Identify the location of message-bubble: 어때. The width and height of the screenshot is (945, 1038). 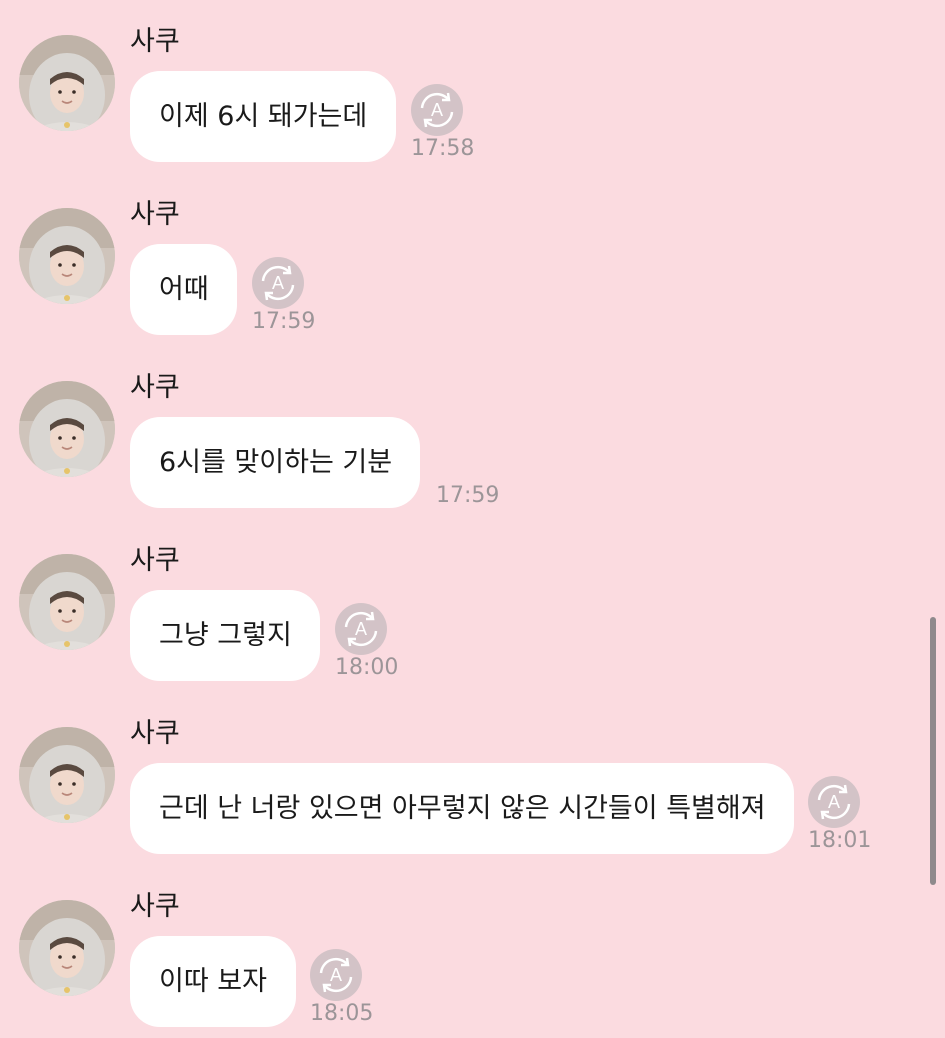
(183, 289).